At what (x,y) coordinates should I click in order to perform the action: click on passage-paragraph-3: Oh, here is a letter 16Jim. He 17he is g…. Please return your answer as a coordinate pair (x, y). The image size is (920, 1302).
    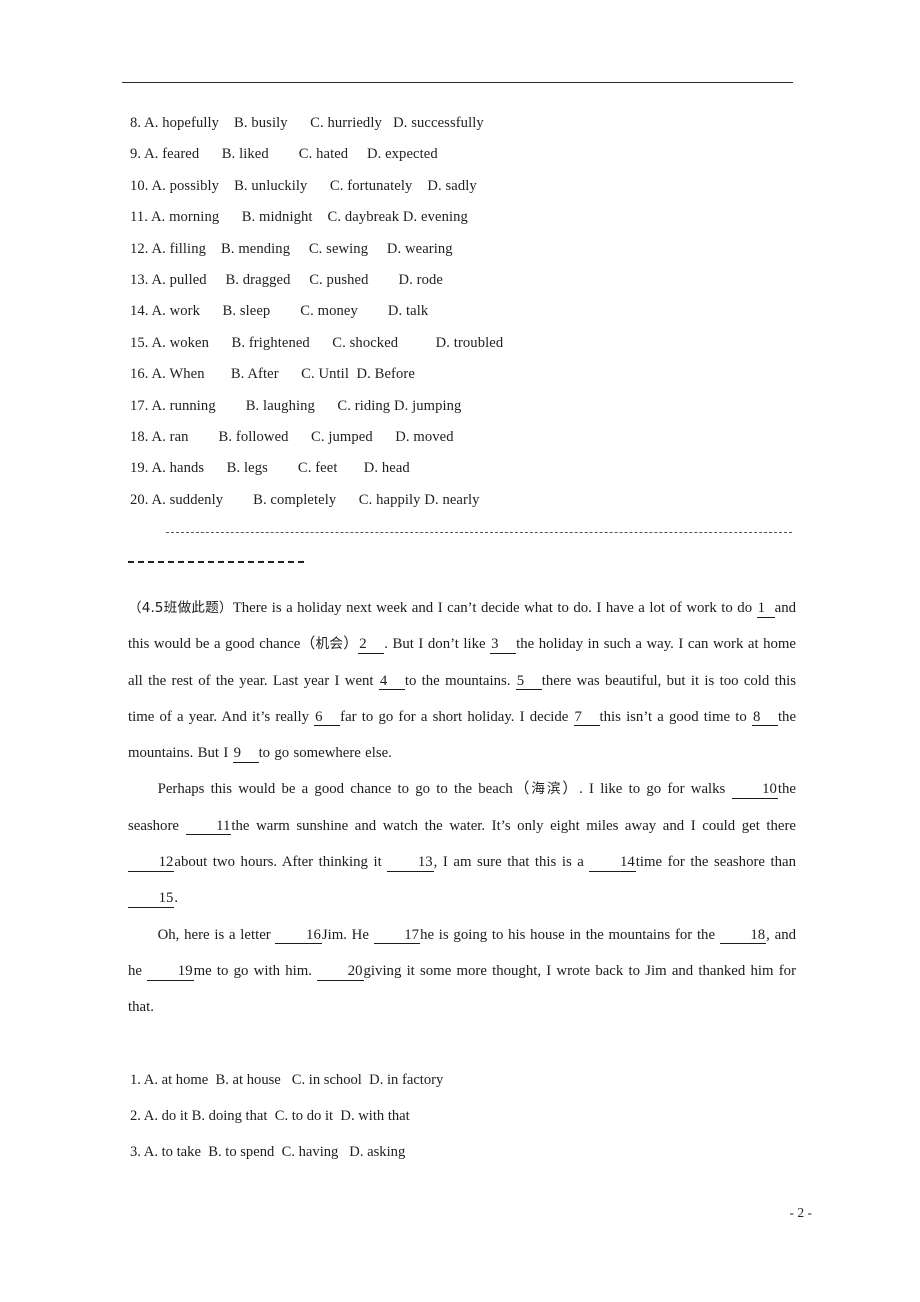
    Looking at the image, I should click on (462, 971).